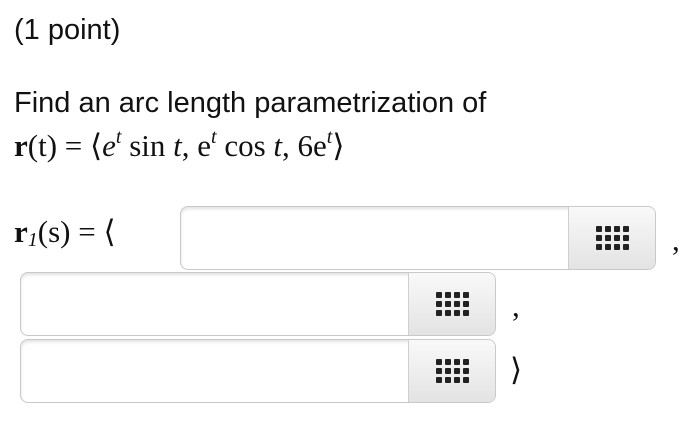 Image resolution: width=700 pixels, height=437 pixels. Describe the element at coordinates (21, 145) in the screenshot. I see `r-bold: r` at that location.